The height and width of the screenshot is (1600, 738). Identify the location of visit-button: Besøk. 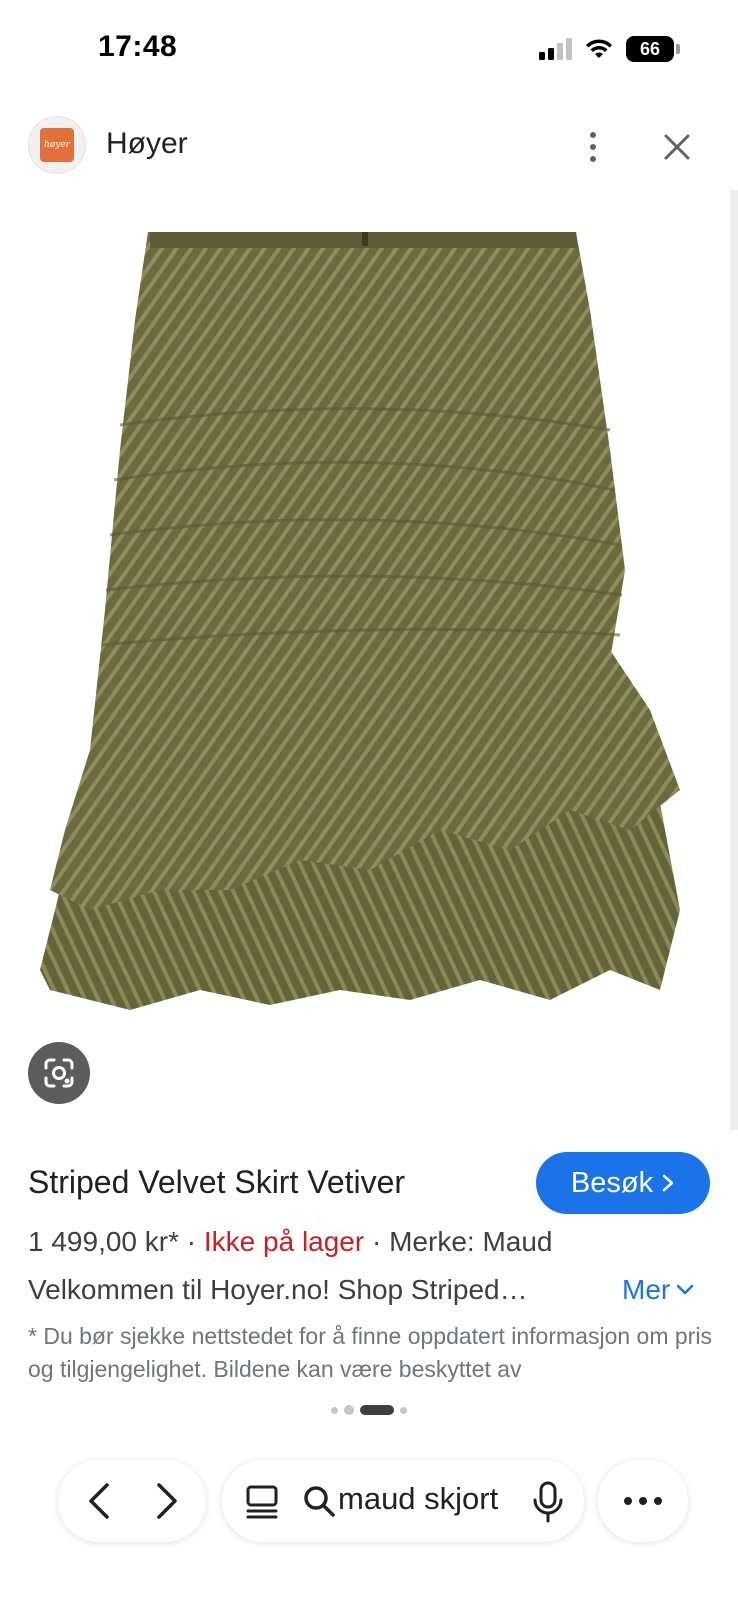
(623, 1183).